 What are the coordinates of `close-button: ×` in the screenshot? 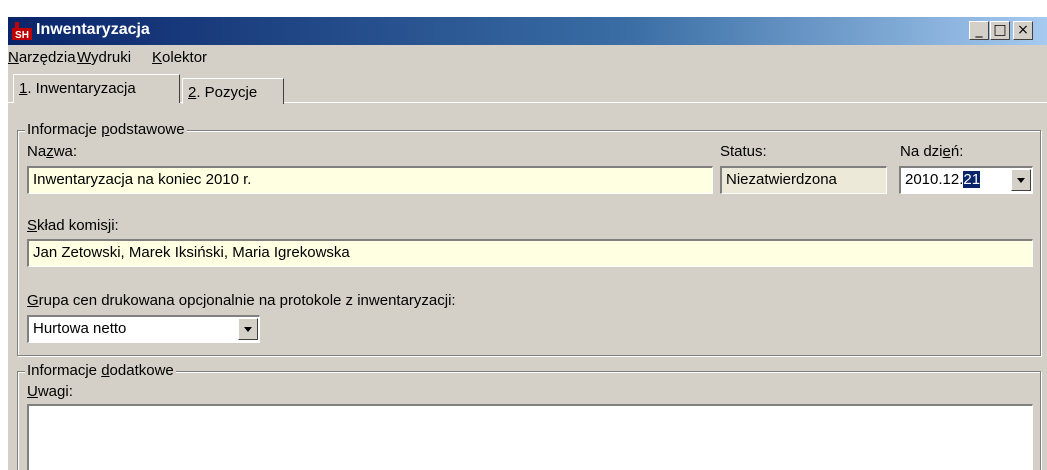 It's located at (1023, 30).